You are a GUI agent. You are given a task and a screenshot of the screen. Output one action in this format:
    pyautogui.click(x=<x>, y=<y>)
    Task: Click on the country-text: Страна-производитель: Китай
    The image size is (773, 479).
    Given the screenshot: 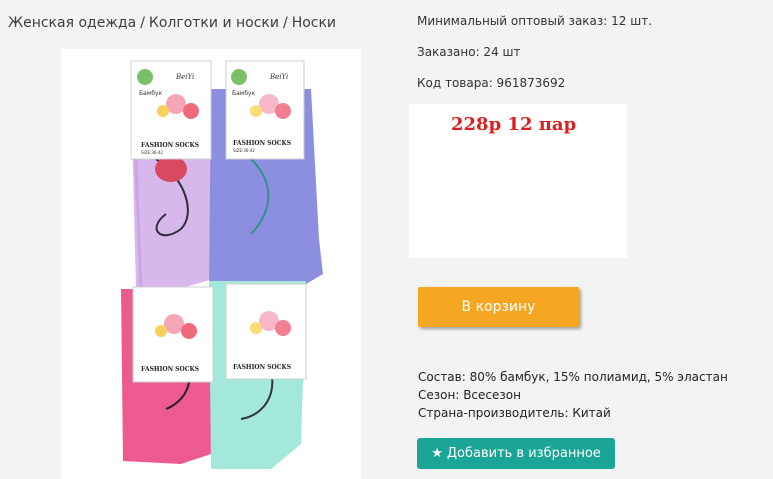 What is the action you would take?
    pyautogui.click(x=514, y=413)
    